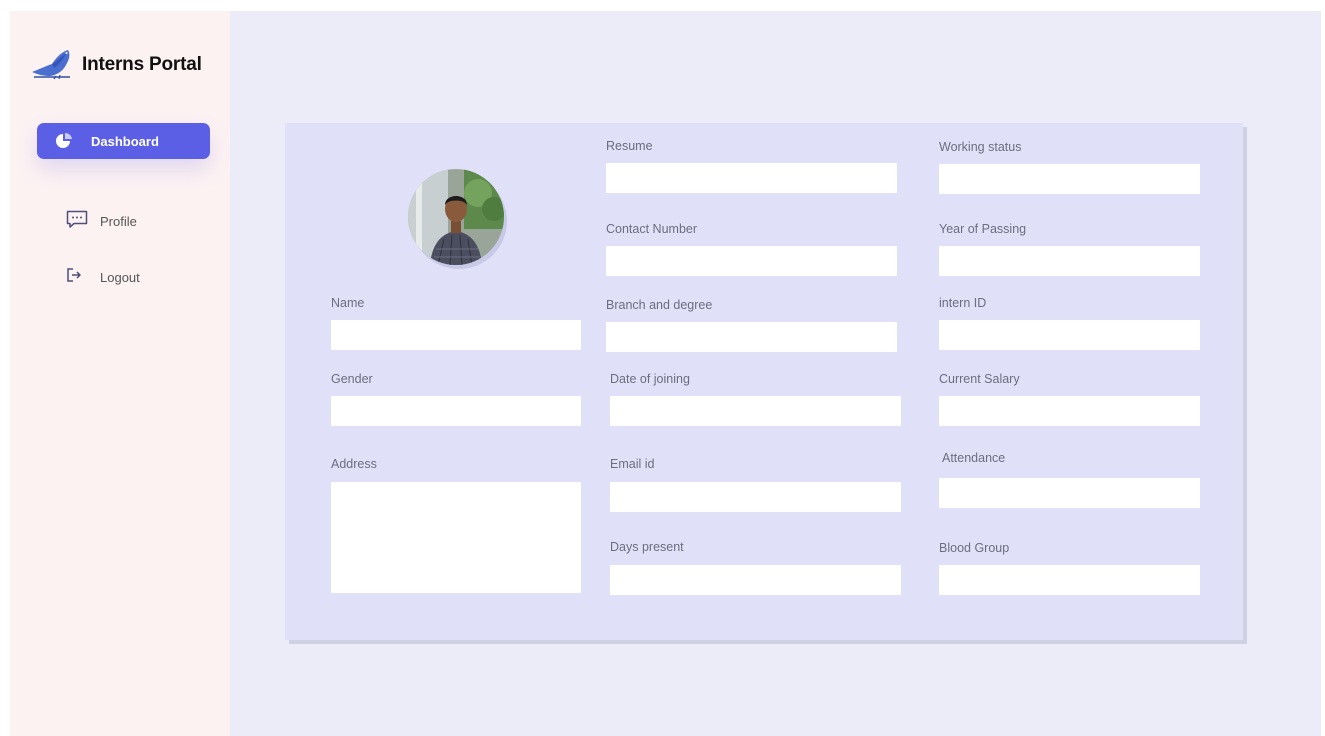 The width and height of the screenshot is (1325, 736). Describe the element at coordinates (974, 548) in the screenshot. I see `blood-group-label: Blood Group` at that location.